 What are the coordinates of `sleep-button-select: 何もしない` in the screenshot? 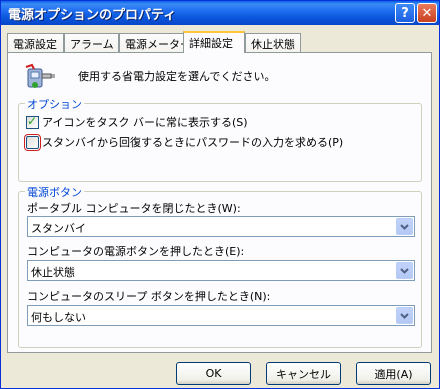 It's located at (221, 315).